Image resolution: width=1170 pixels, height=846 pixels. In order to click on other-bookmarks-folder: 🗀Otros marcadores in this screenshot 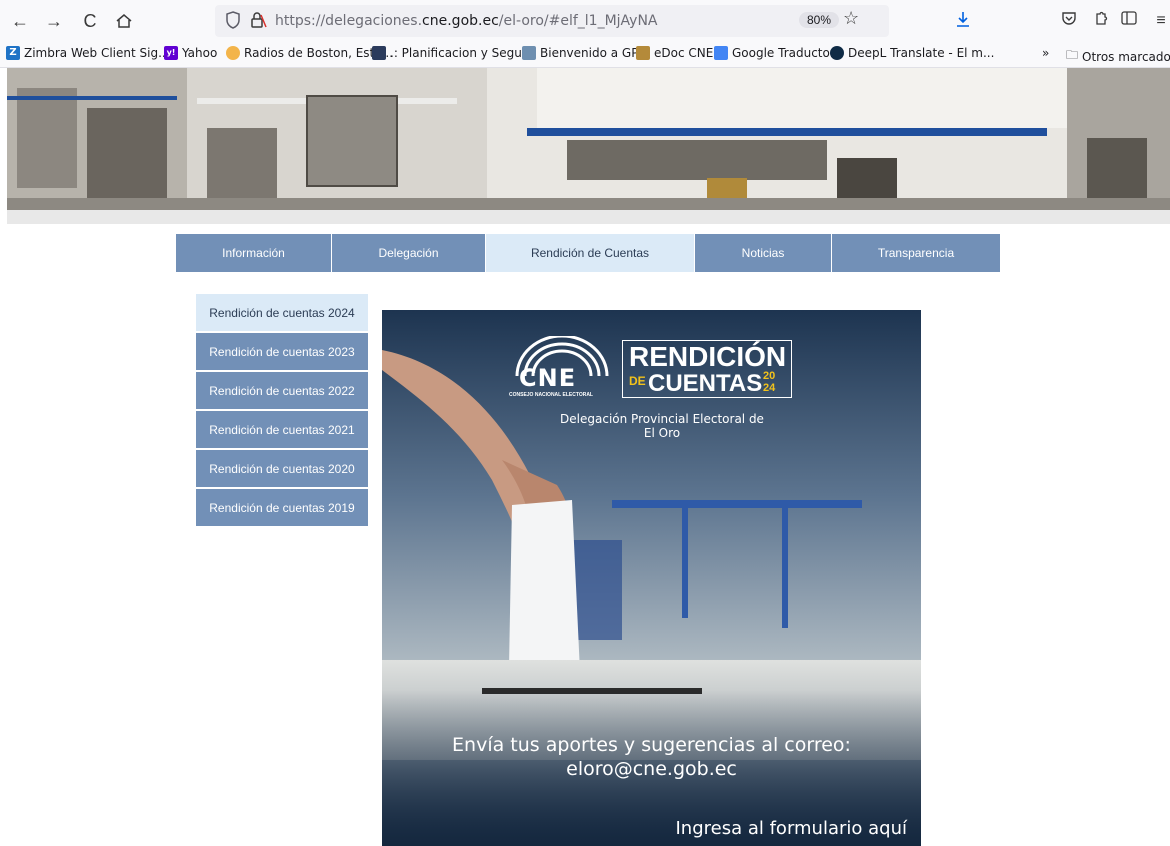, I will do `click(1118, 56)`.